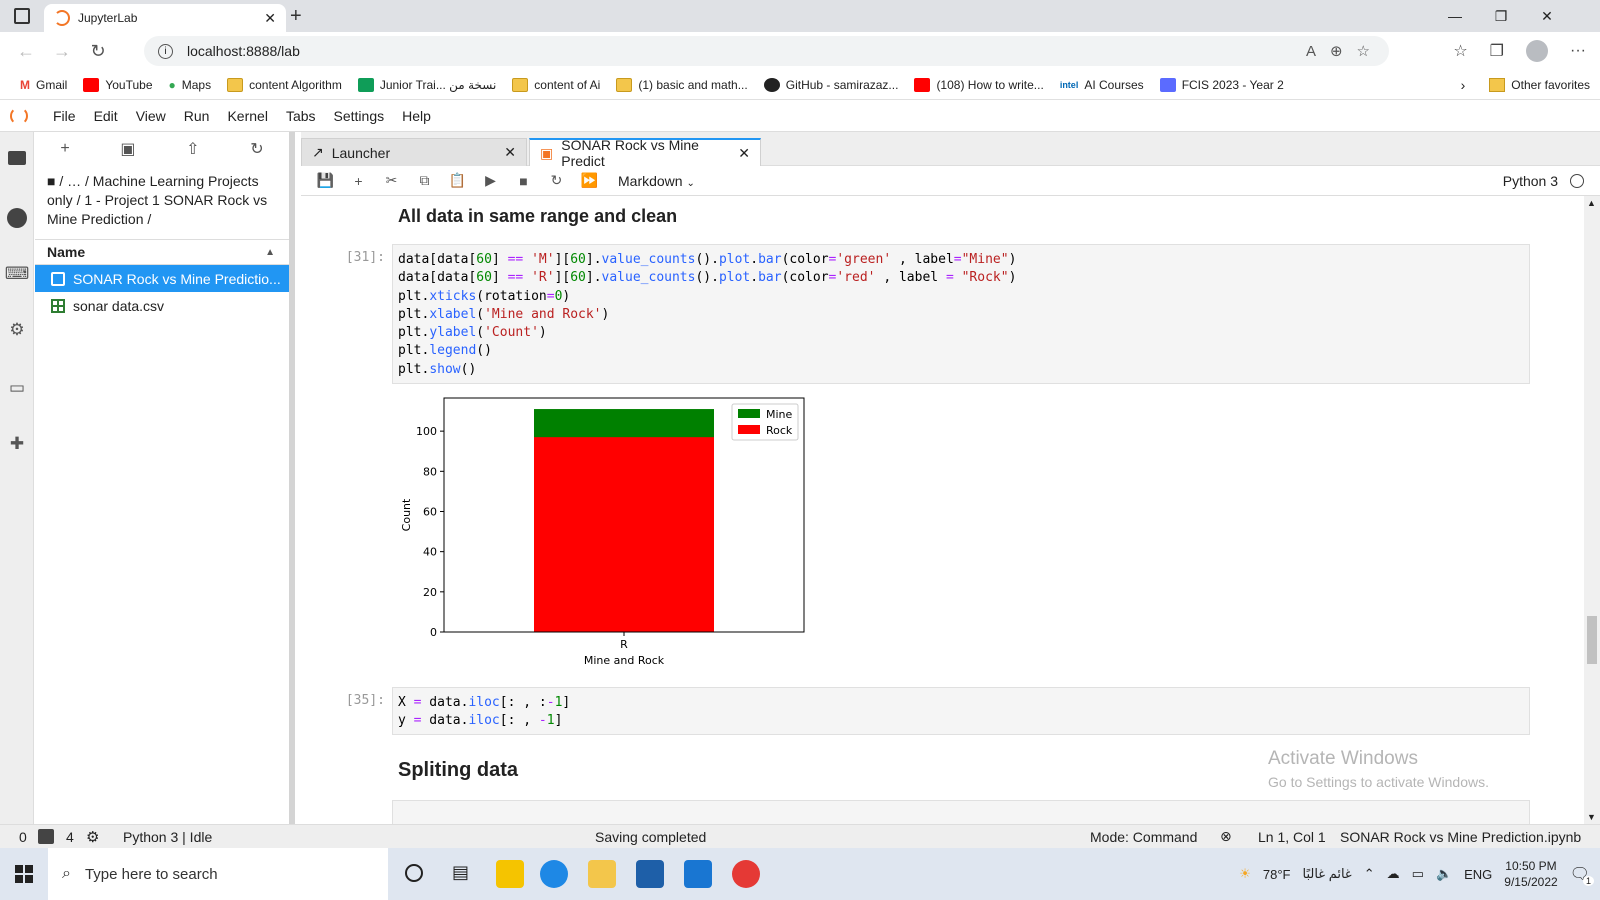 This screenshot has width=1600, height=900. Describe the element at coordinates (1102, 85) in the screenshot. I see `bookmark-ai-courses: intel AI Courses` at that location.